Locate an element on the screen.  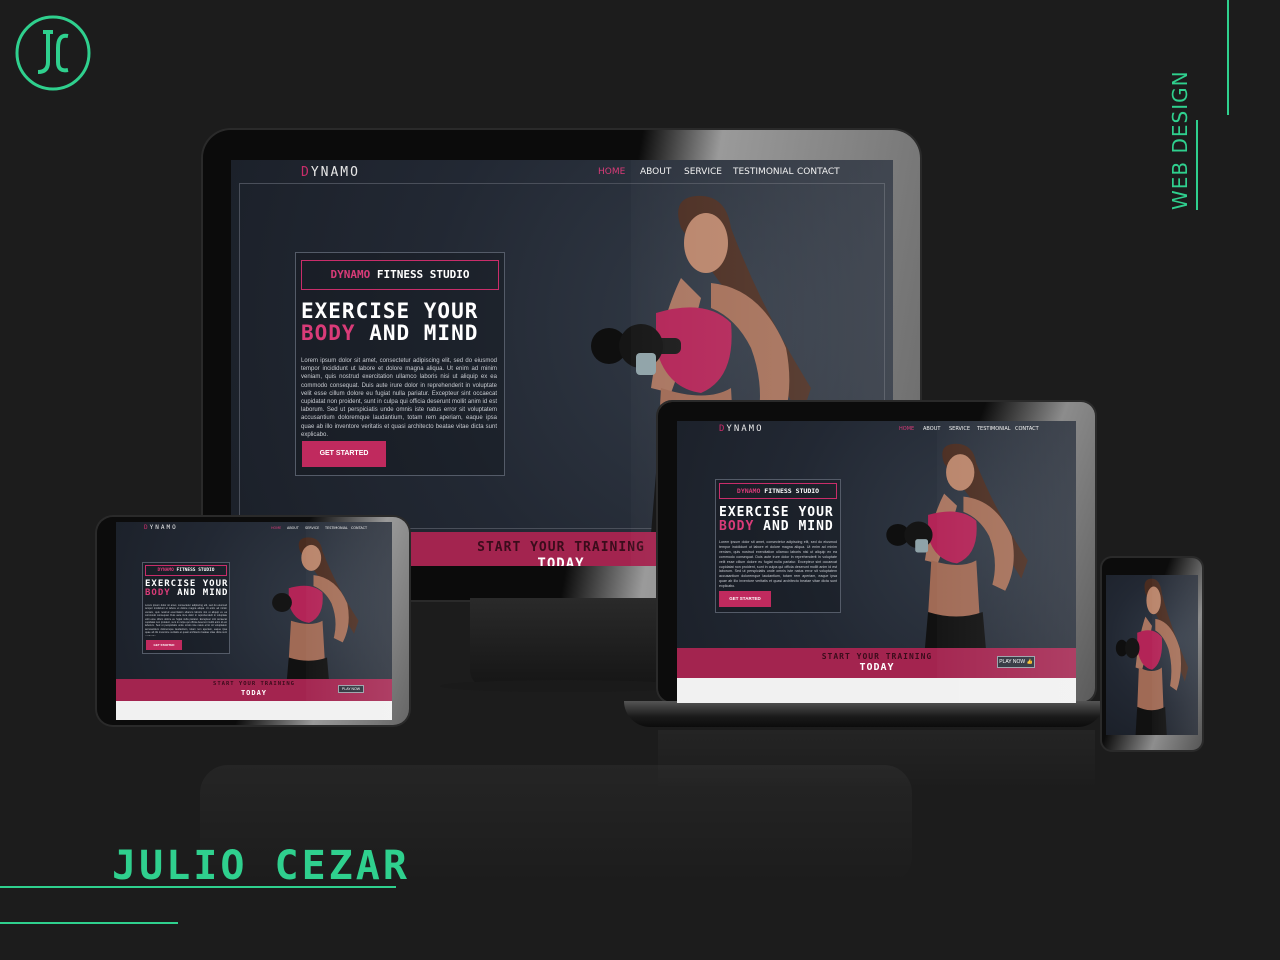
website-phone is located at coordinates (1152, 655).